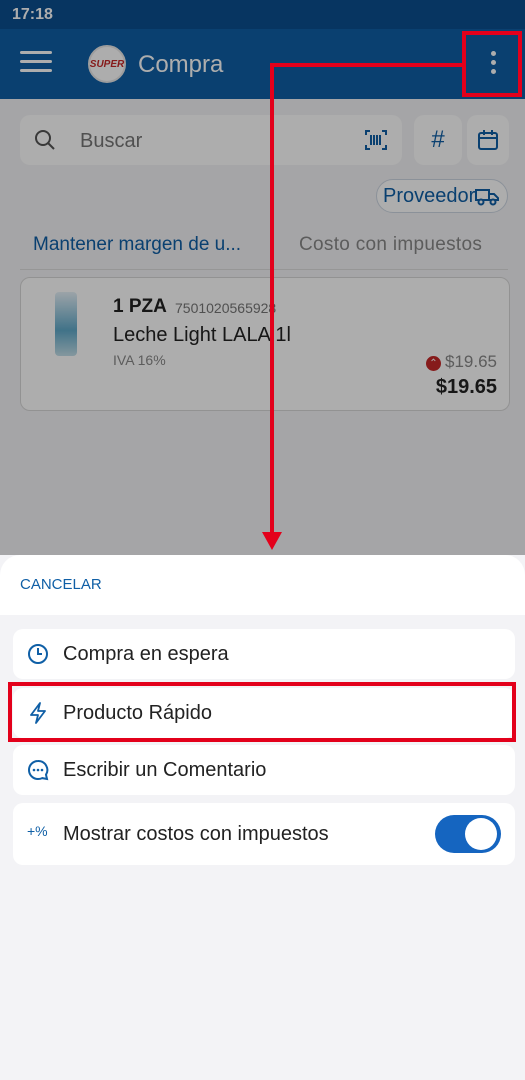 This screenshot has width=525, height=1080. Describe the element at coordinates (37, 831) in the screenshot. I see `plus-percent-icon: +%` at that location.